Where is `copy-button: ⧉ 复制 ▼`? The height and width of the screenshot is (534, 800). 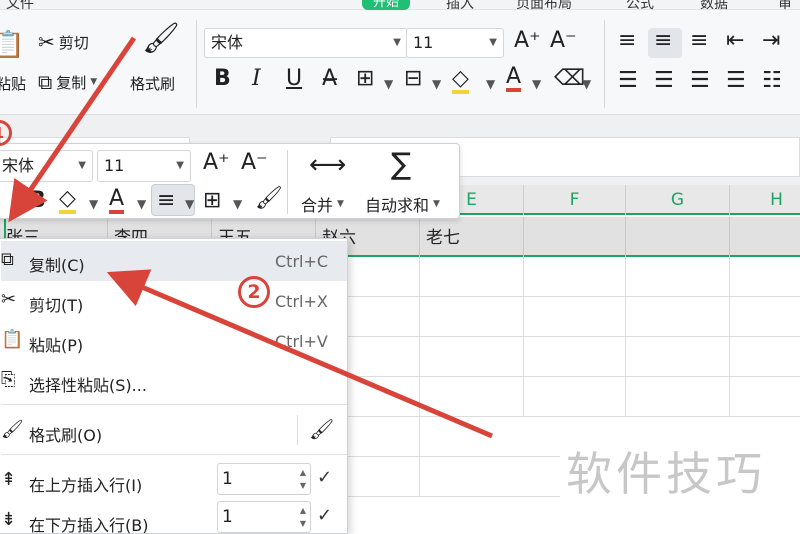
copy-button: ⧉ 复制 ▼ is located at coordinates (67, 82).